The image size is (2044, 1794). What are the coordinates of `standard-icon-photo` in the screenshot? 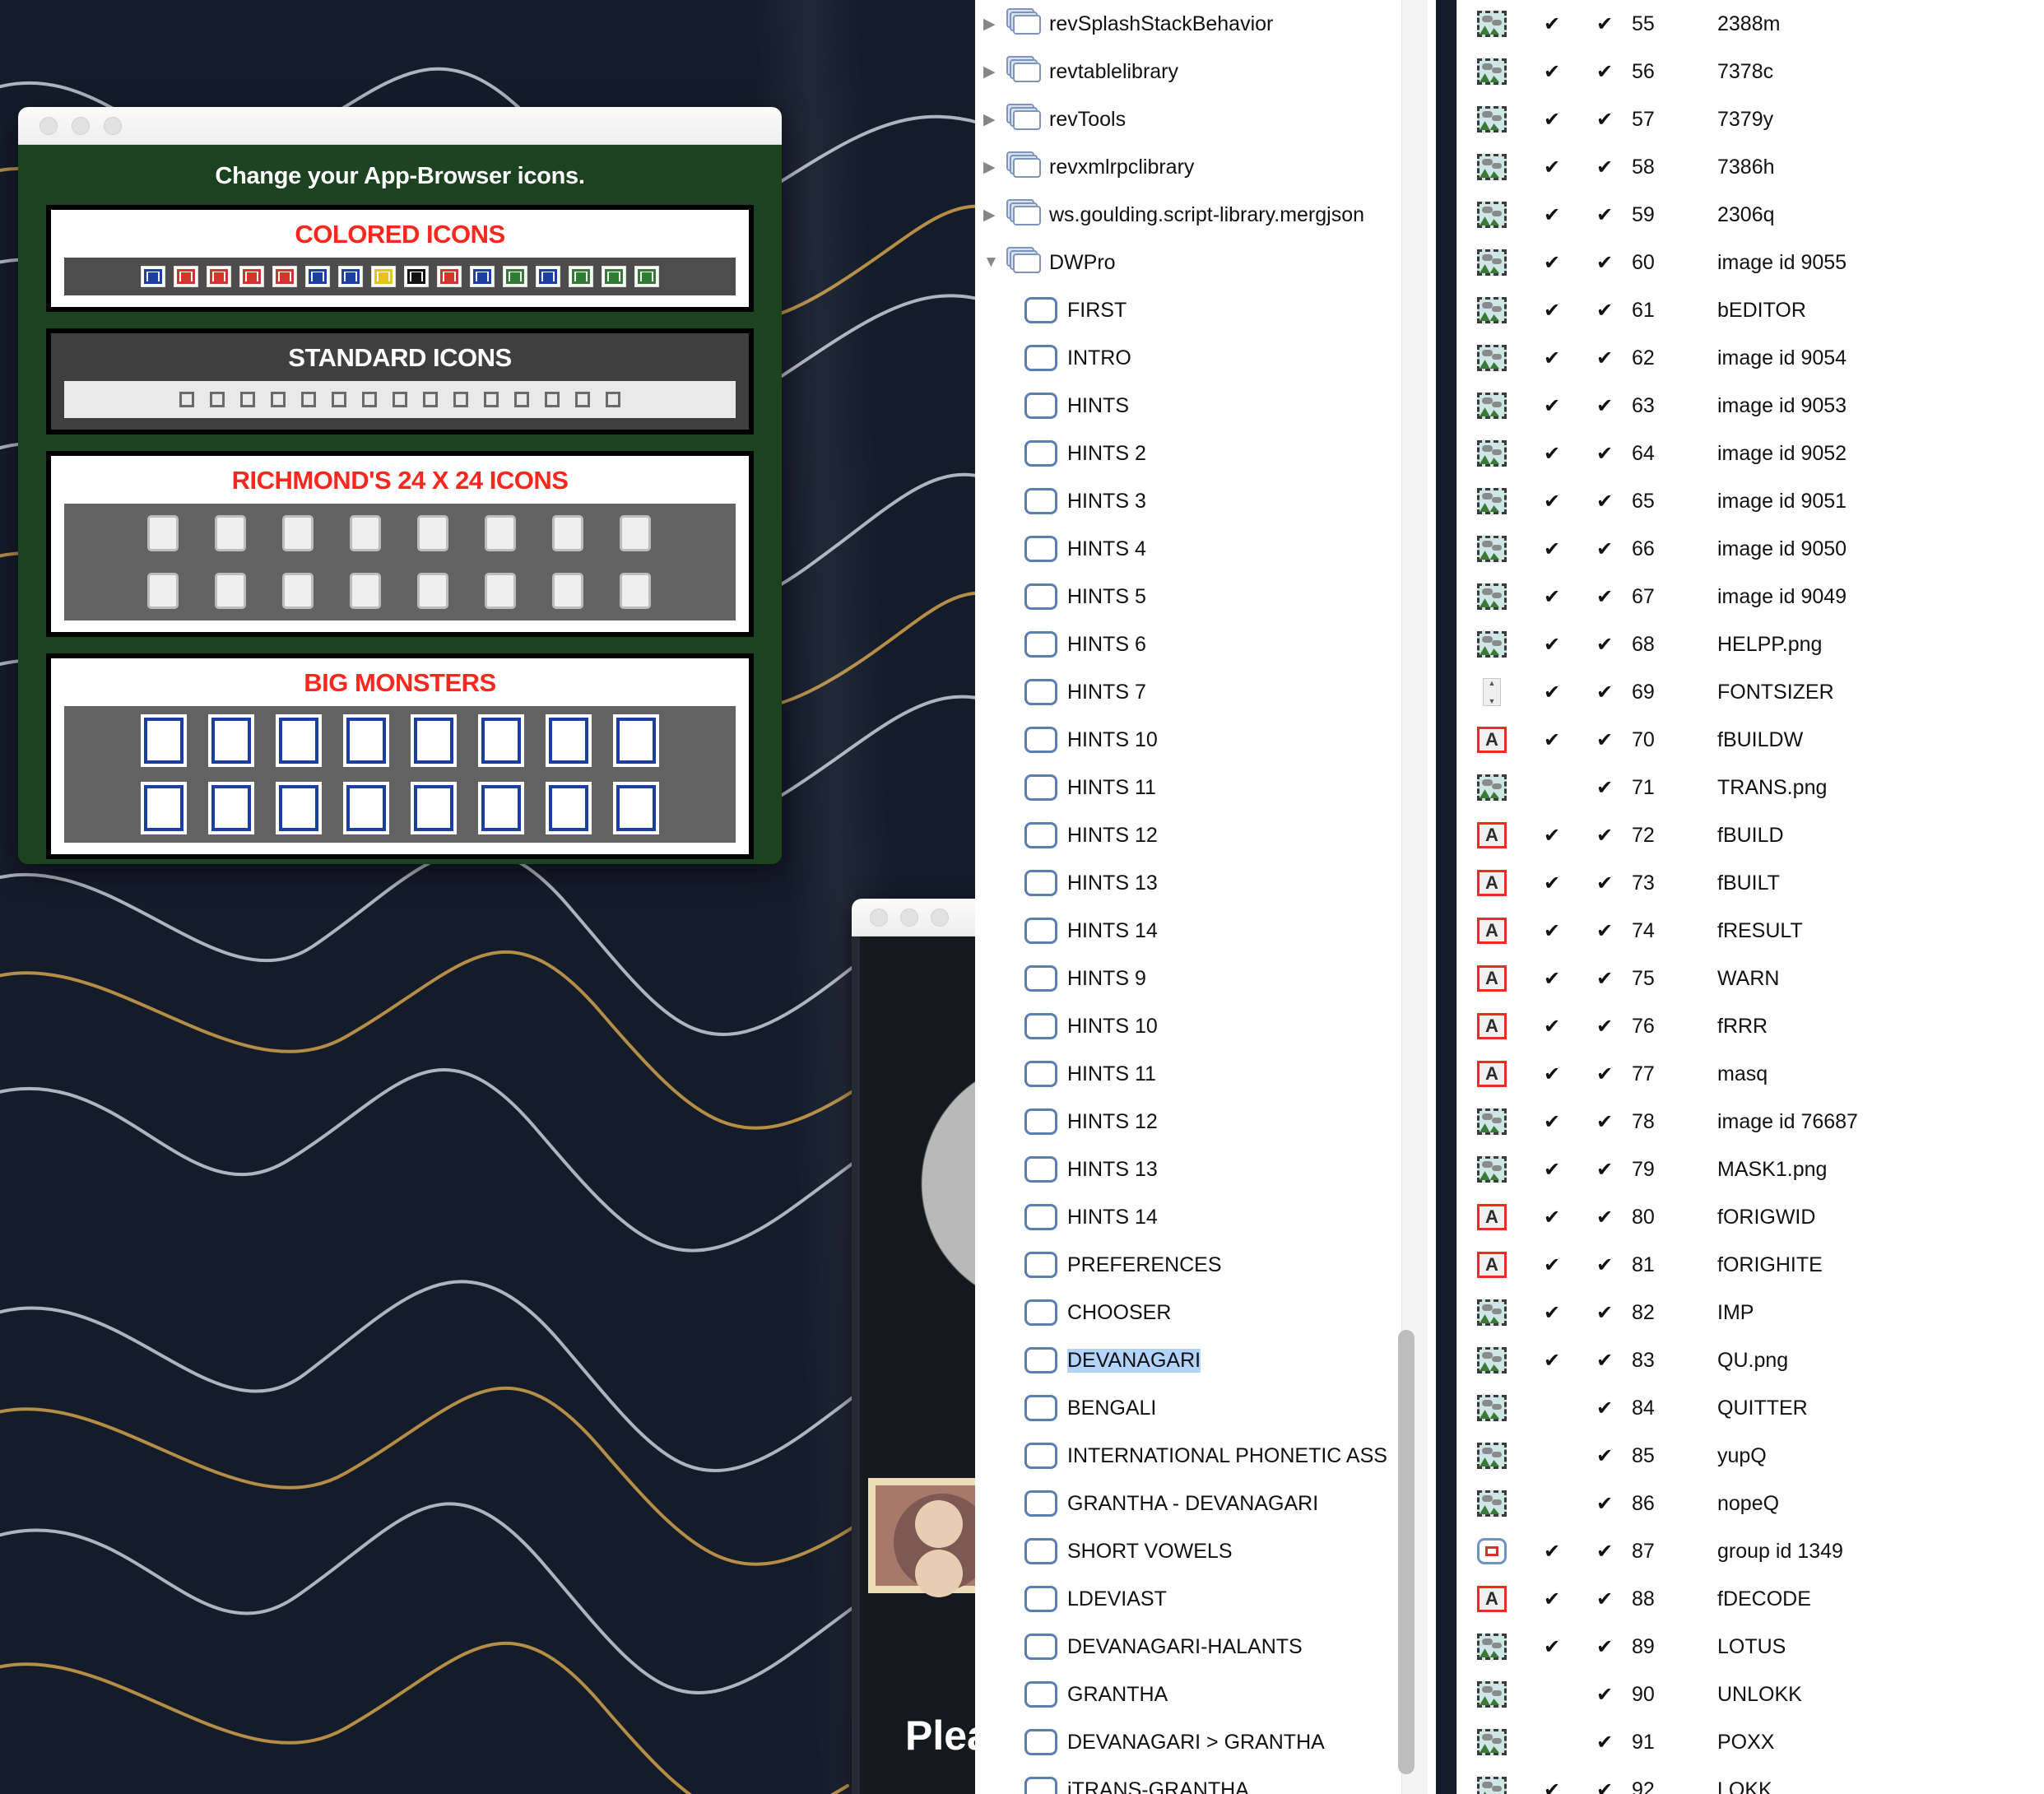 It's located at (309, 399).